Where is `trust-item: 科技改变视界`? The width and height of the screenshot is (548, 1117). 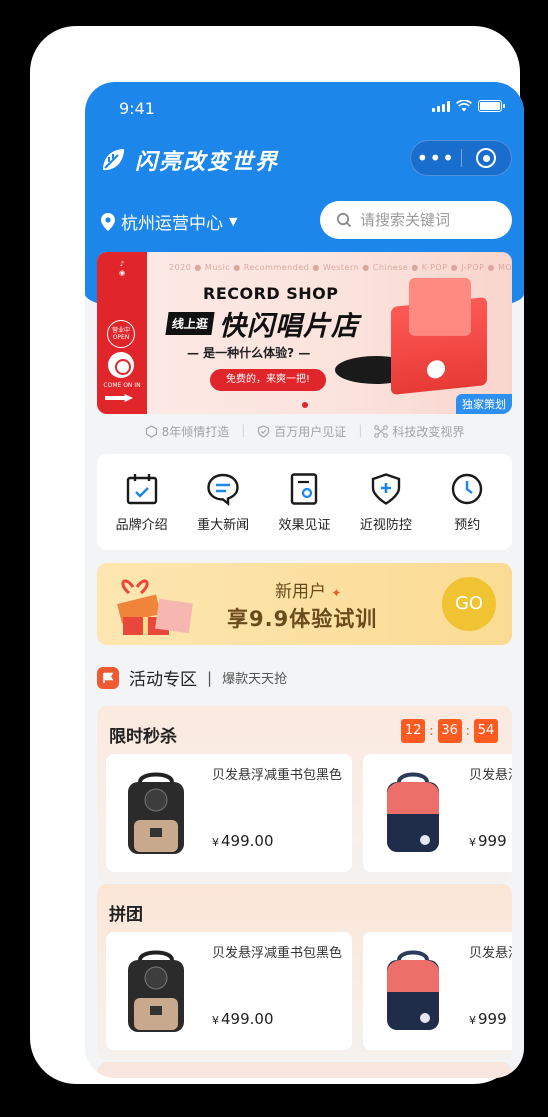
trust-item: 科技改变视界 is located at coordinates (419, 431).